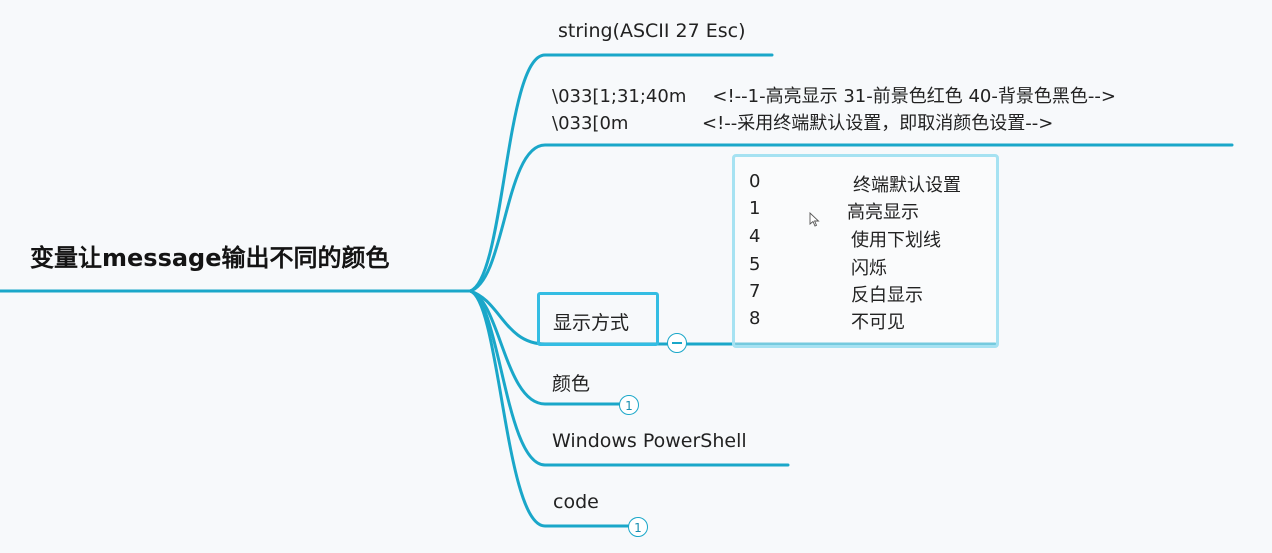 This screenshot has width=1272, height=553. I want to click on comment-text: <!--1-高亮显示 31-前景色红色 40-背景色黑色-->, so click(914, 96).